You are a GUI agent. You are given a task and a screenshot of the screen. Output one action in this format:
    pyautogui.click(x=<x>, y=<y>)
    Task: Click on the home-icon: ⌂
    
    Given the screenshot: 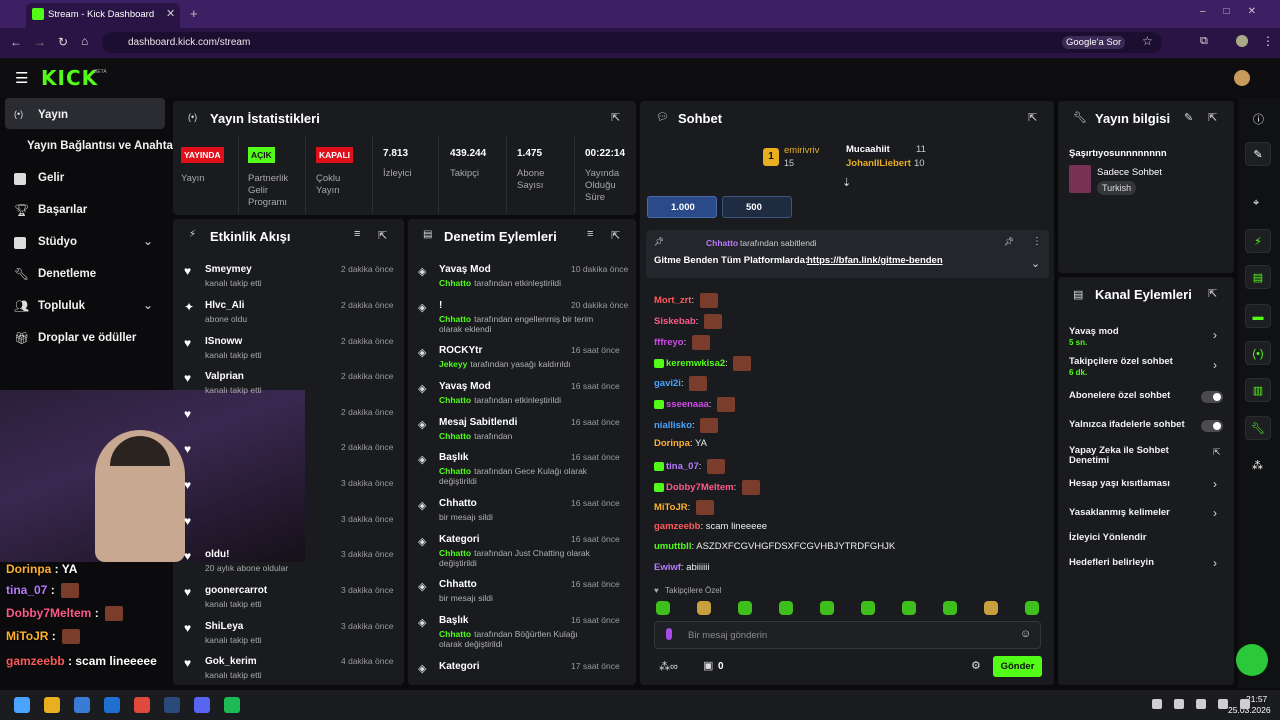 What is the action you would take?
    pyautogui.click(x=84, y=41)
    